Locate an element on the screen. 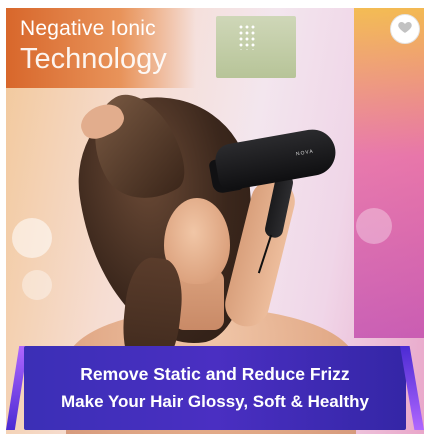 The height and width of the screenshot is (447, 432). decorative-stripe is located at coordinates (389, 173).